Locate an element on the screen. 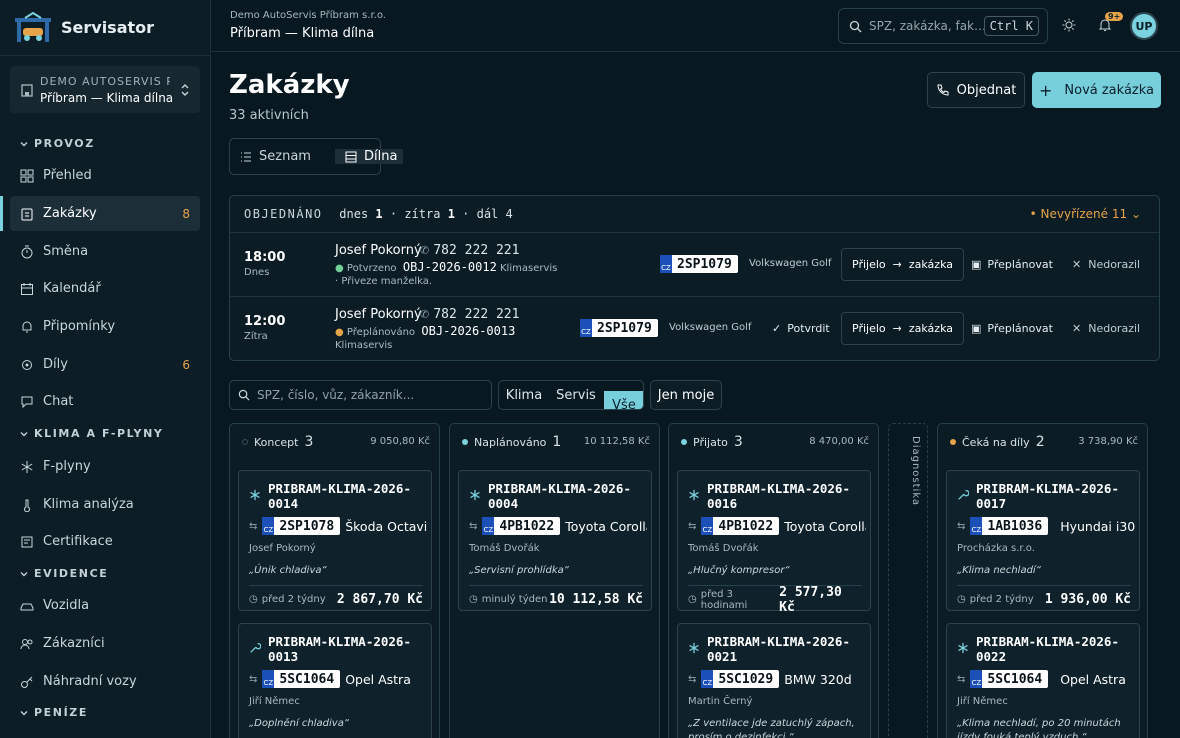 The width and height of the screenshot is (1180, 738). list-icon is located at coordinates (246, 156).